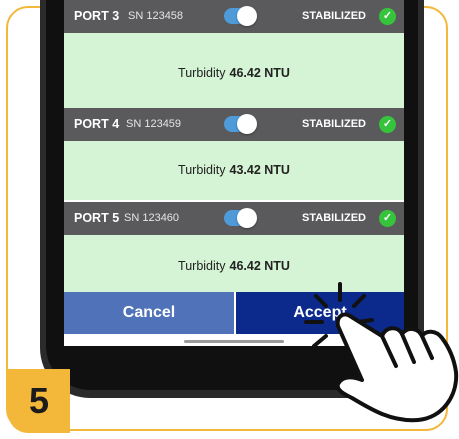 The height and width of the screenshot is (439, 459). I want to click on reading-value: 43.42 NTU, so click(259, 170).